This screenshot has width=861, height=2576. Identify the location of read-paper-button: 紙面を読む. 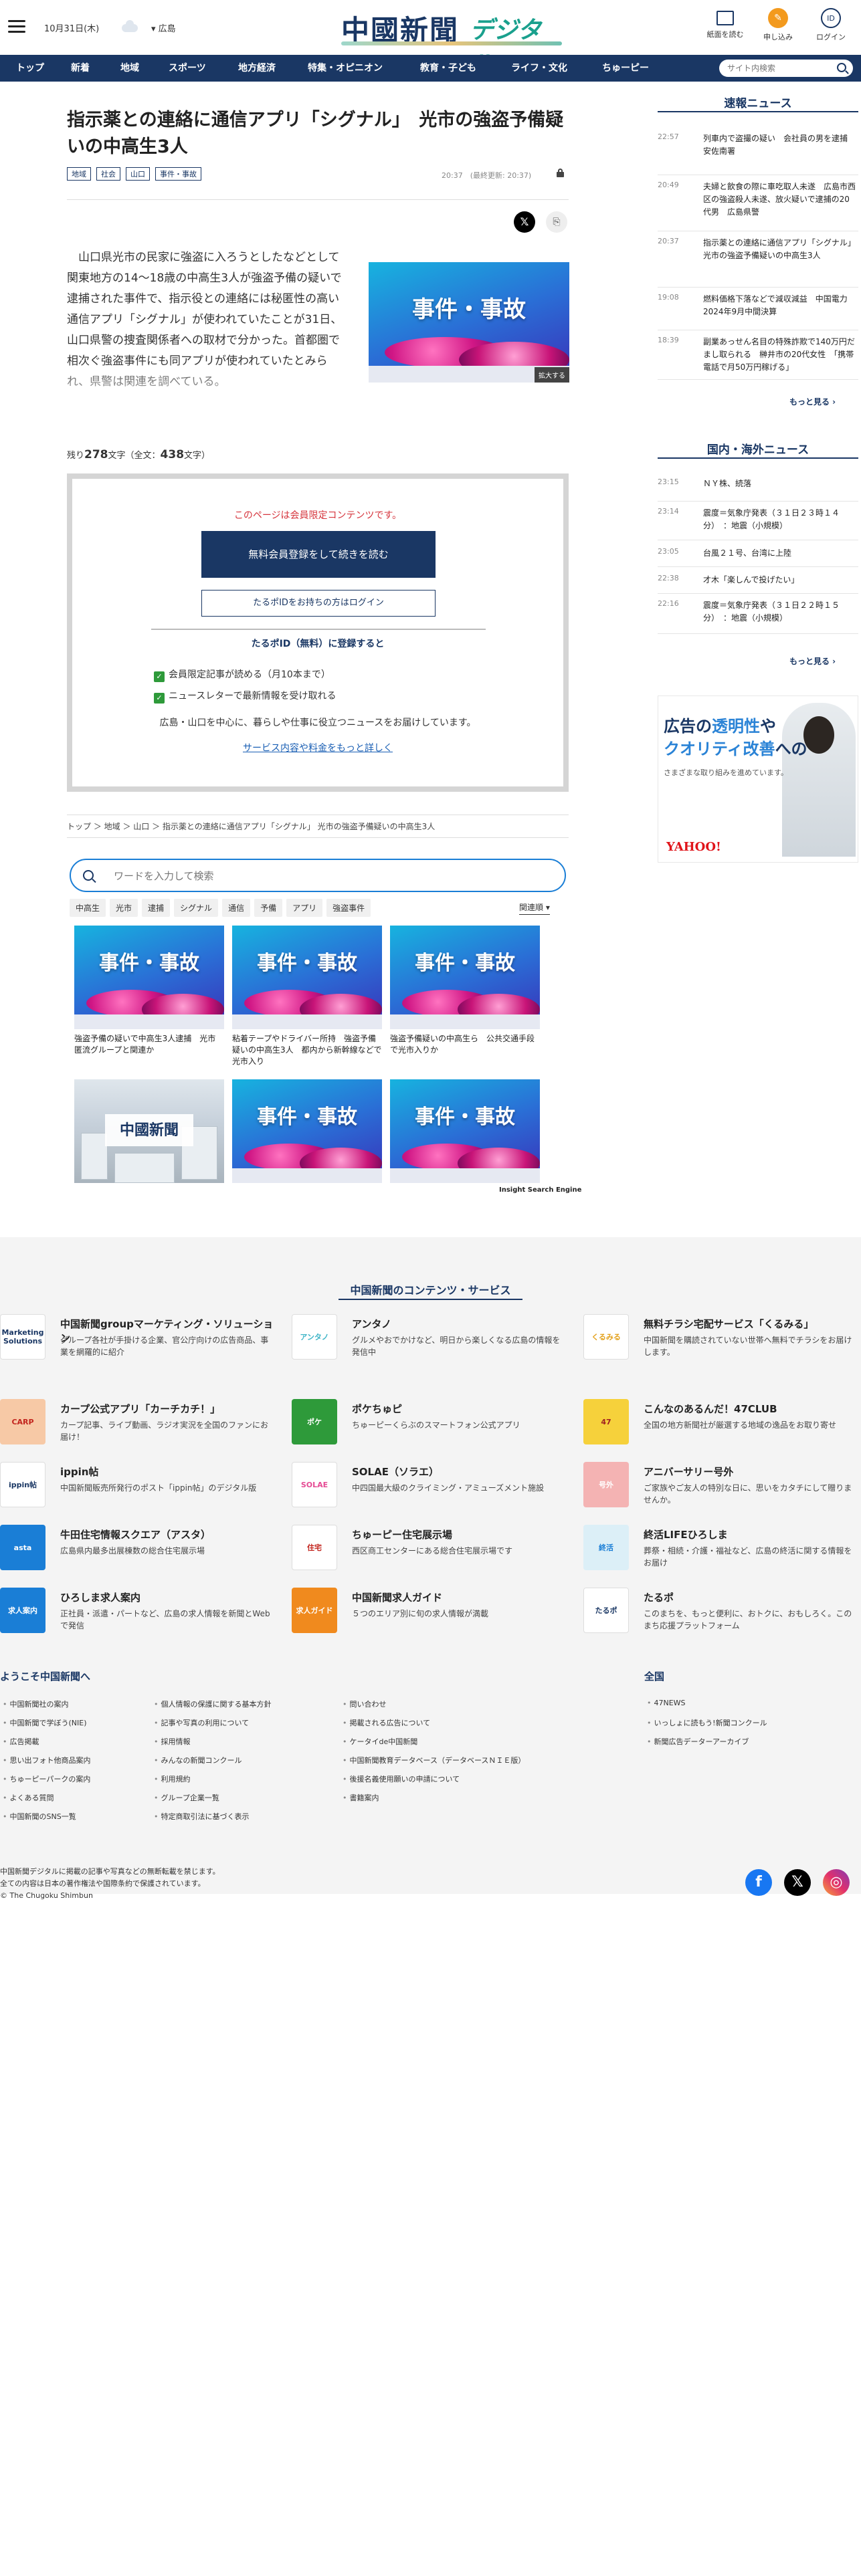
(725, 24).